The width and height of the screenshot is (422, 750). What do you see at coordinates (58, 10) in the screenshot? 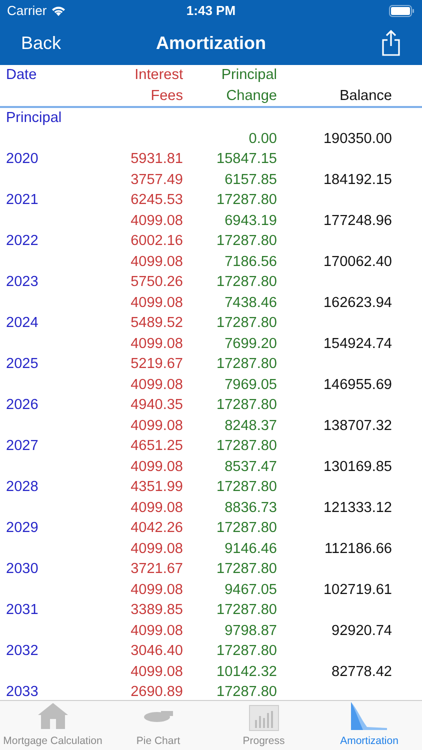
I see `wifi-icon` at bounding box center [58, 10].